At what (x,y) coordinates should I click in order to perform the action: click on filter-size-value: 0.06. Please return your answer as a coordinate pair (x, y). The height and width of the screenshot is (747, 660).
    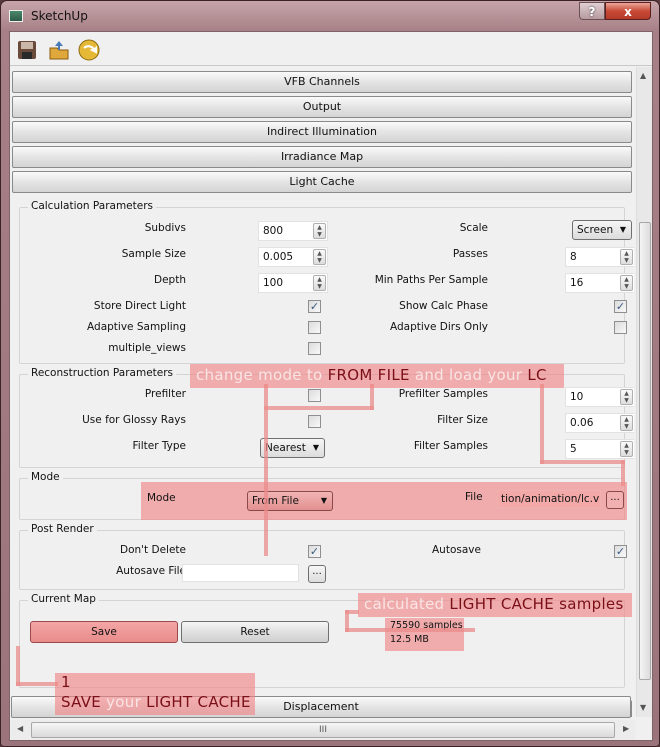
    Looking at the image, I should click on (582, 423).